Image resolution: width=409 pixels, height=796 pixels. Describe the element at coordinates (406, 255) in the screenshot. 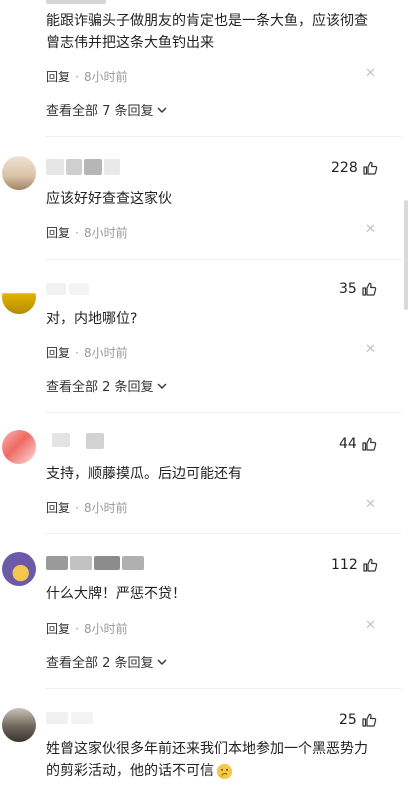

I see `scrollbar` at that location.